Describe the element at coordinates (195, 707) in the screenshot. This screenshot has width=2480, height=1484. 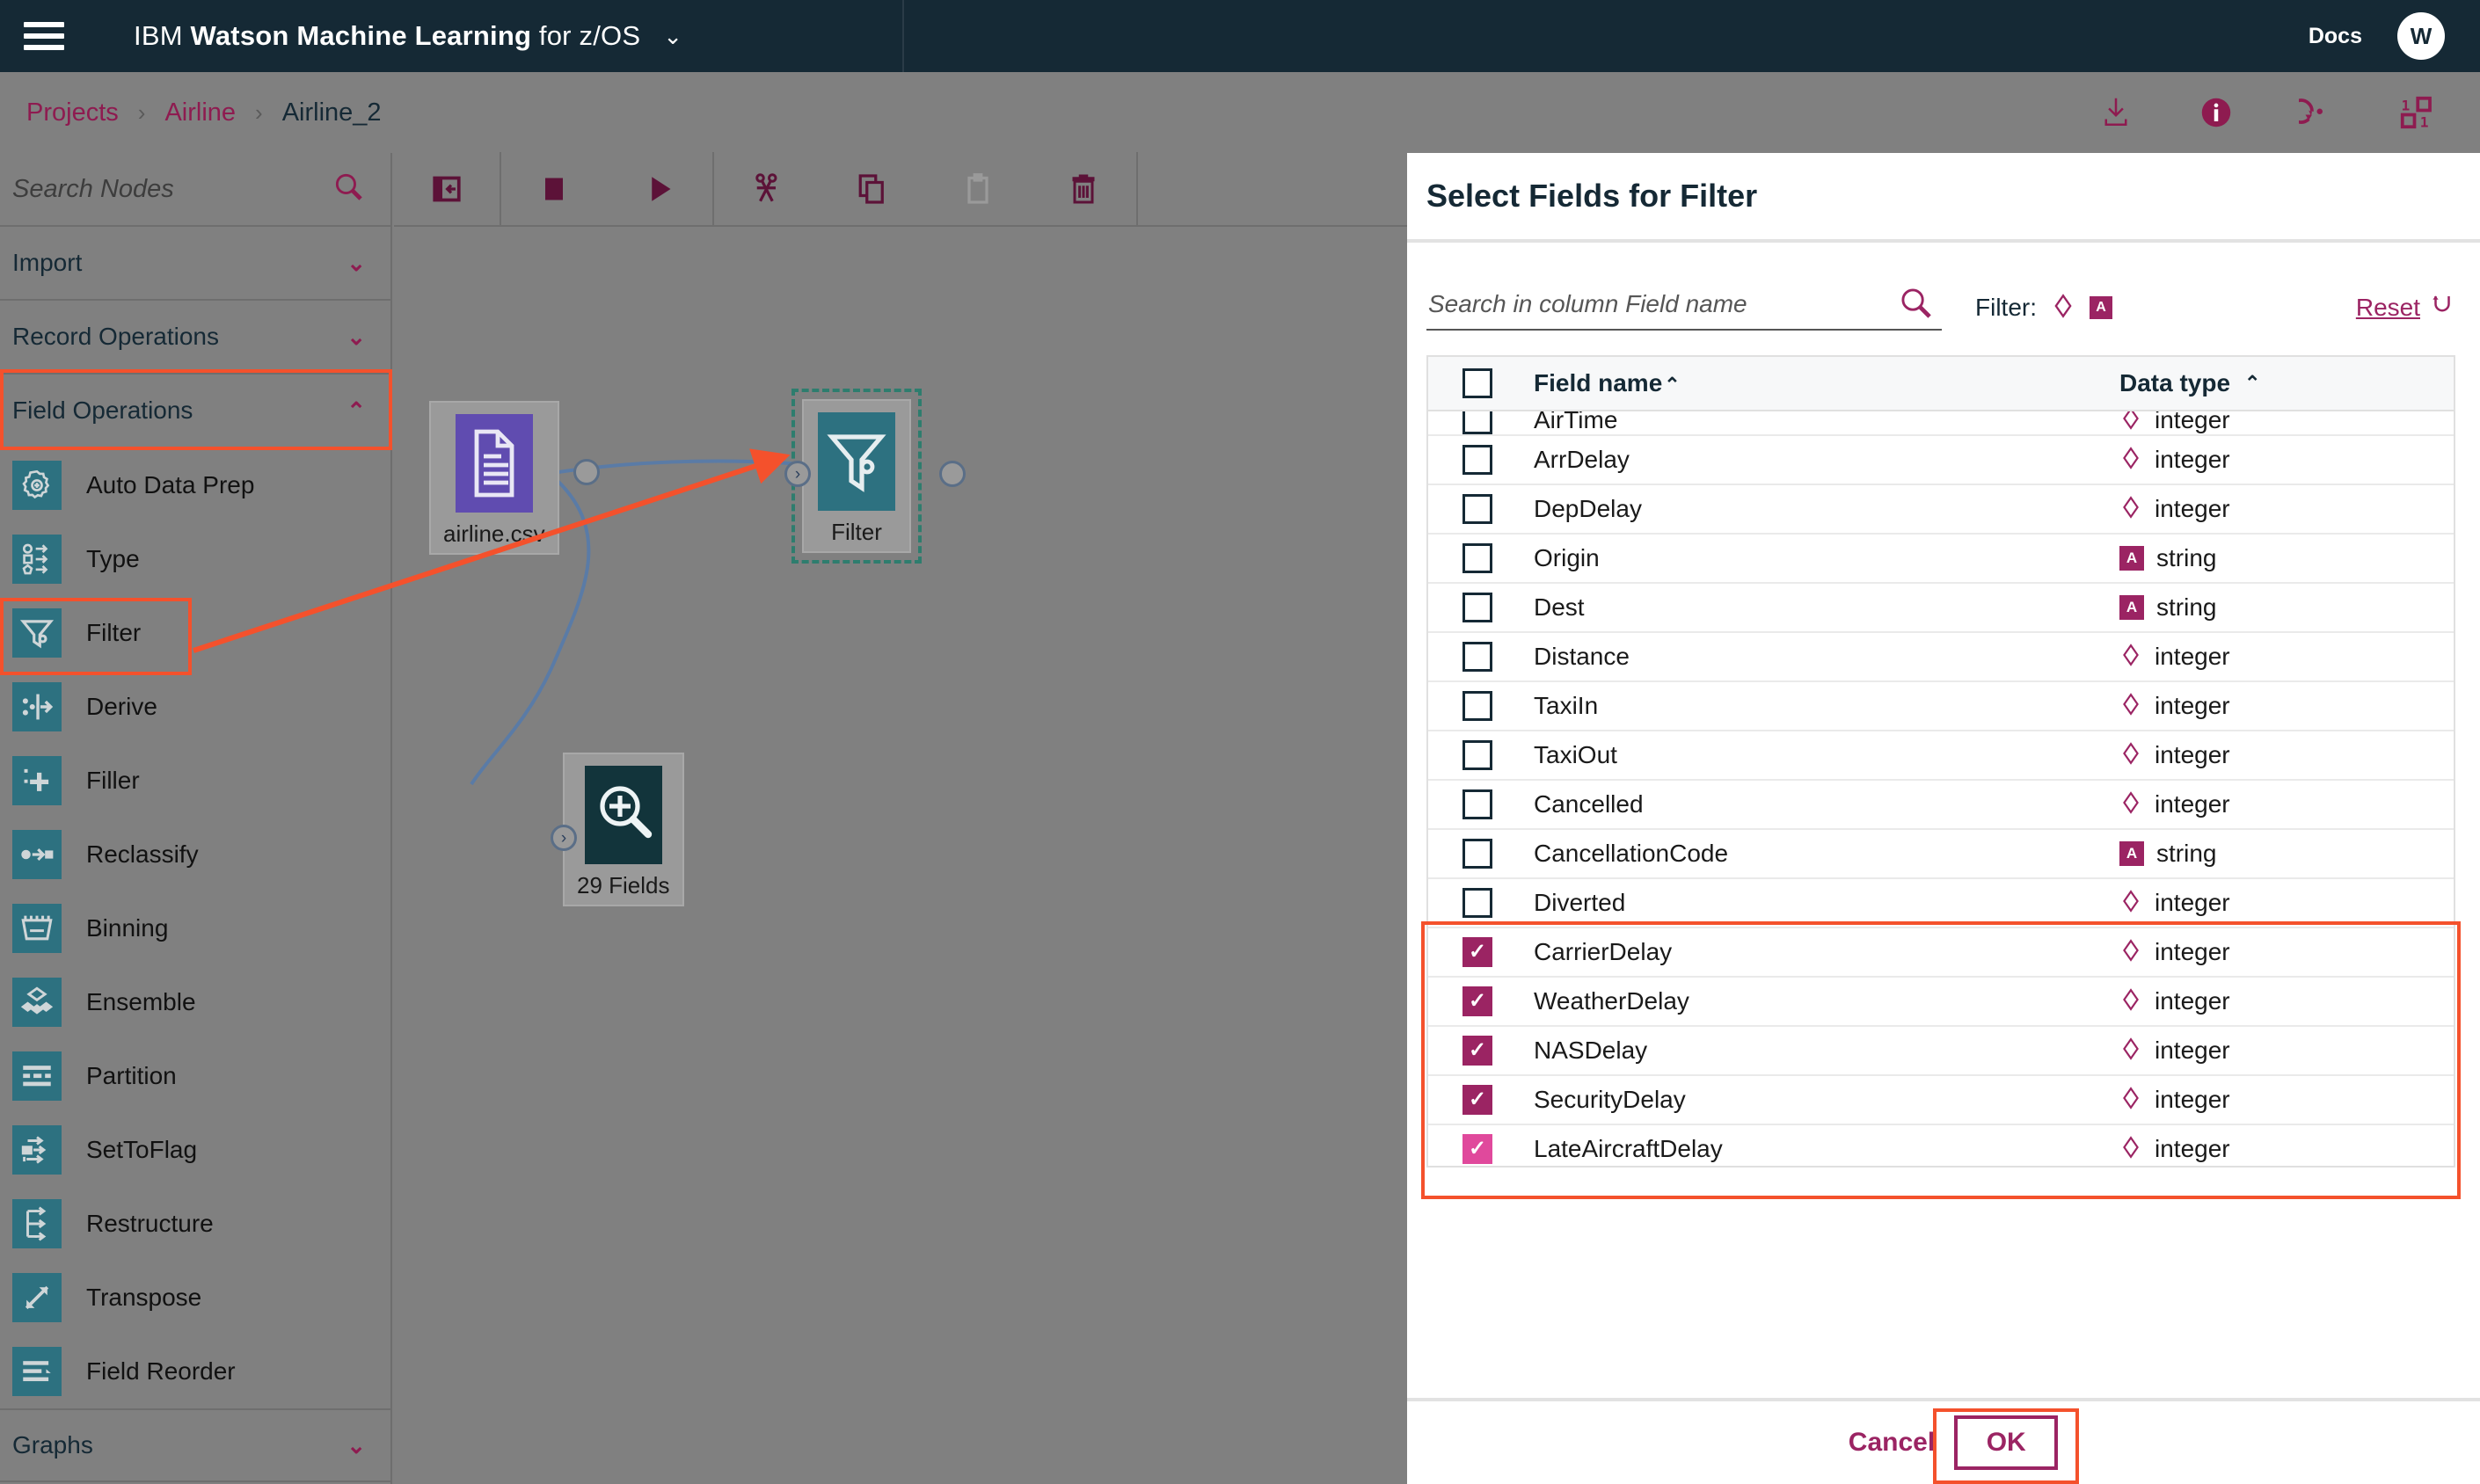
I see `palette-item-derive: Derive` at that location.